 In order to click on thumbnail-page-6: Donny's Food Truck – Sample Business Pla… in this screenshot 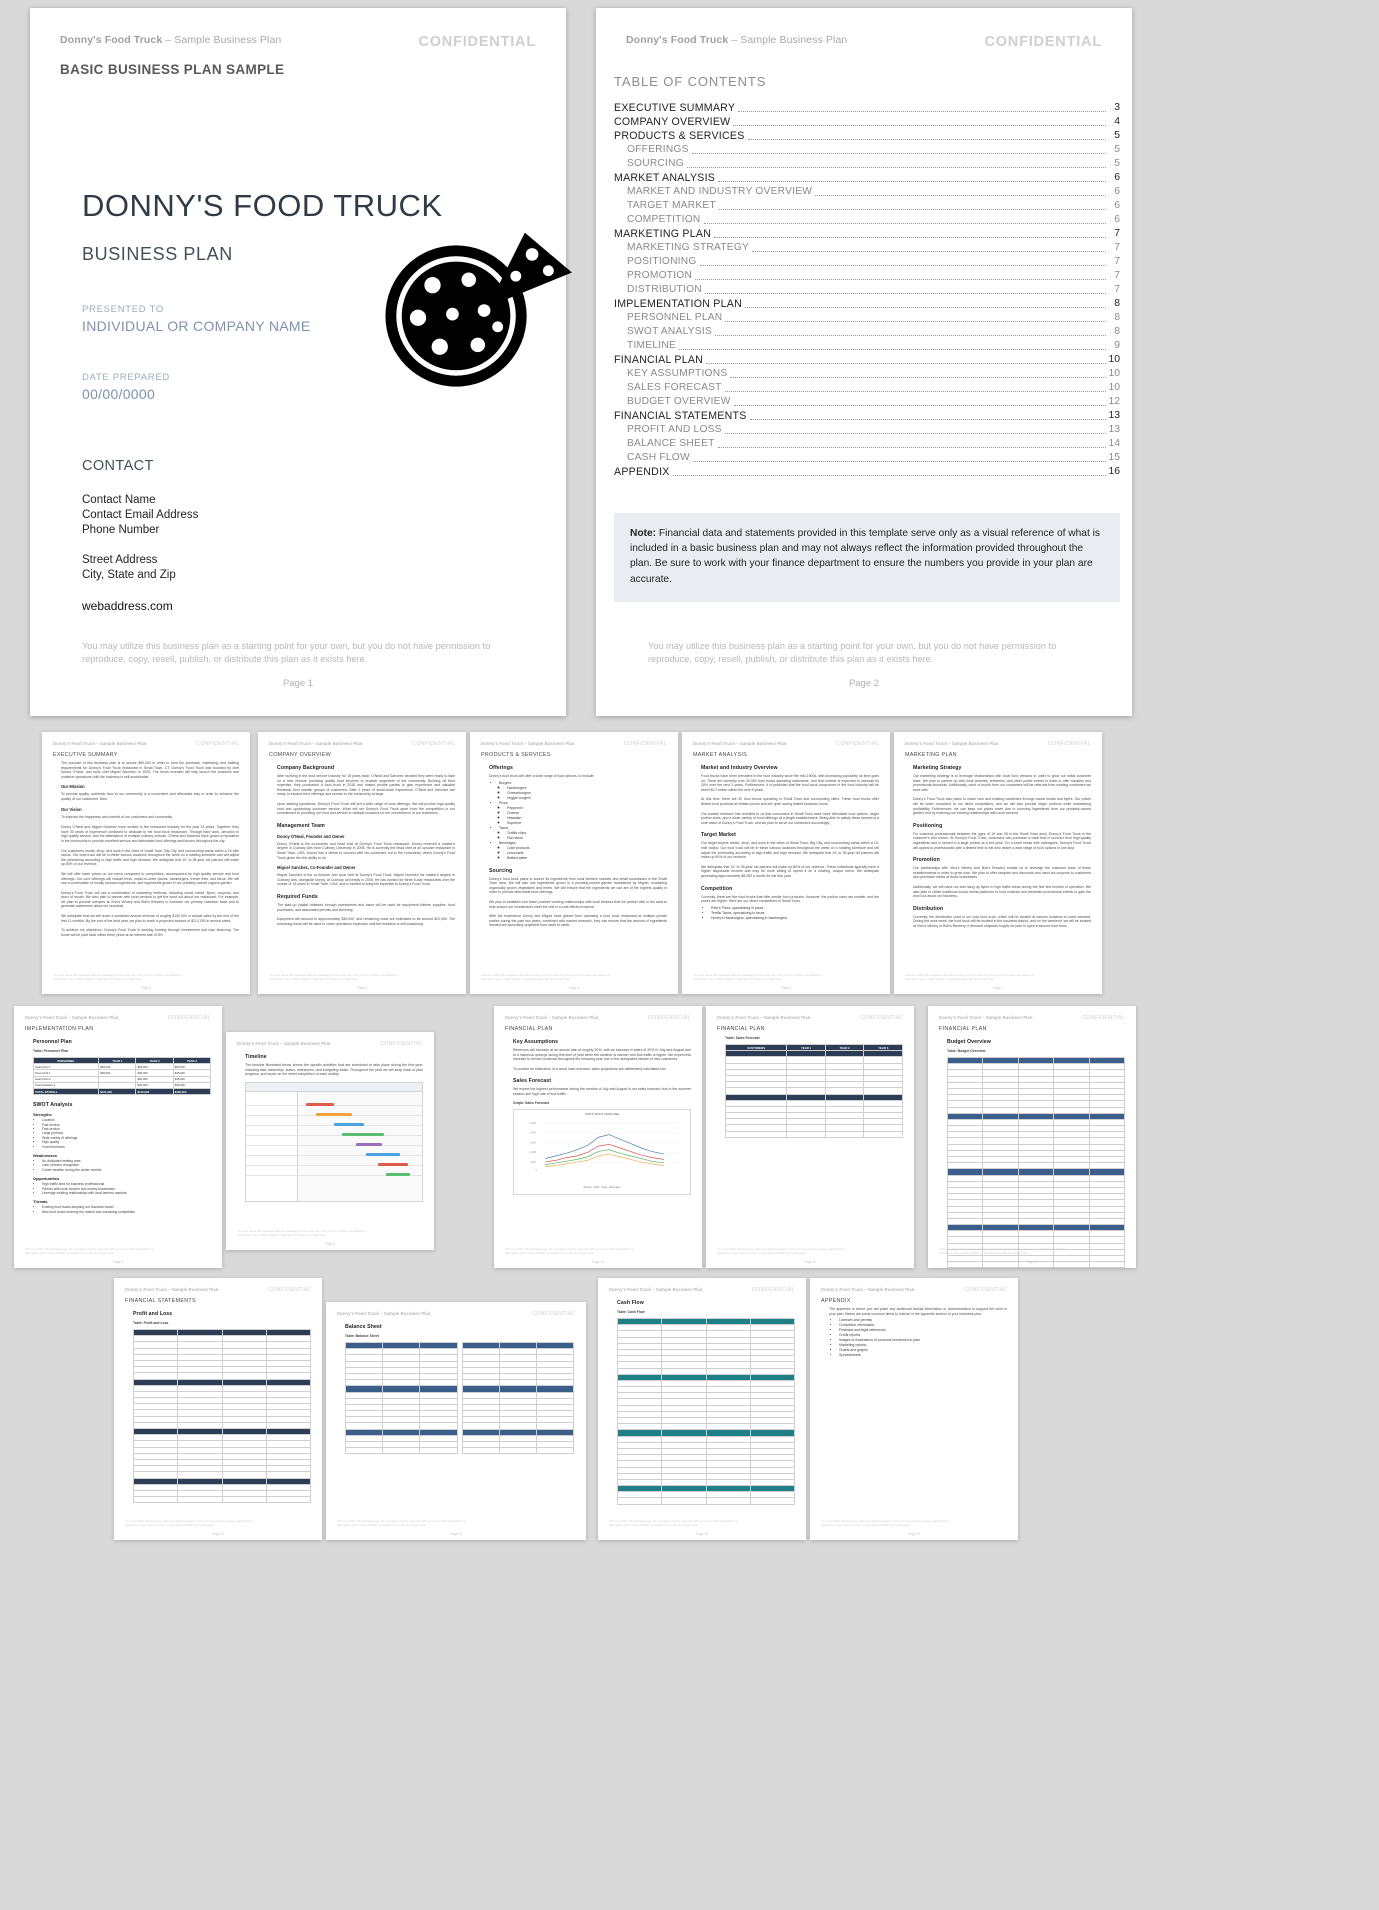, I will do `click(786, 863)`.